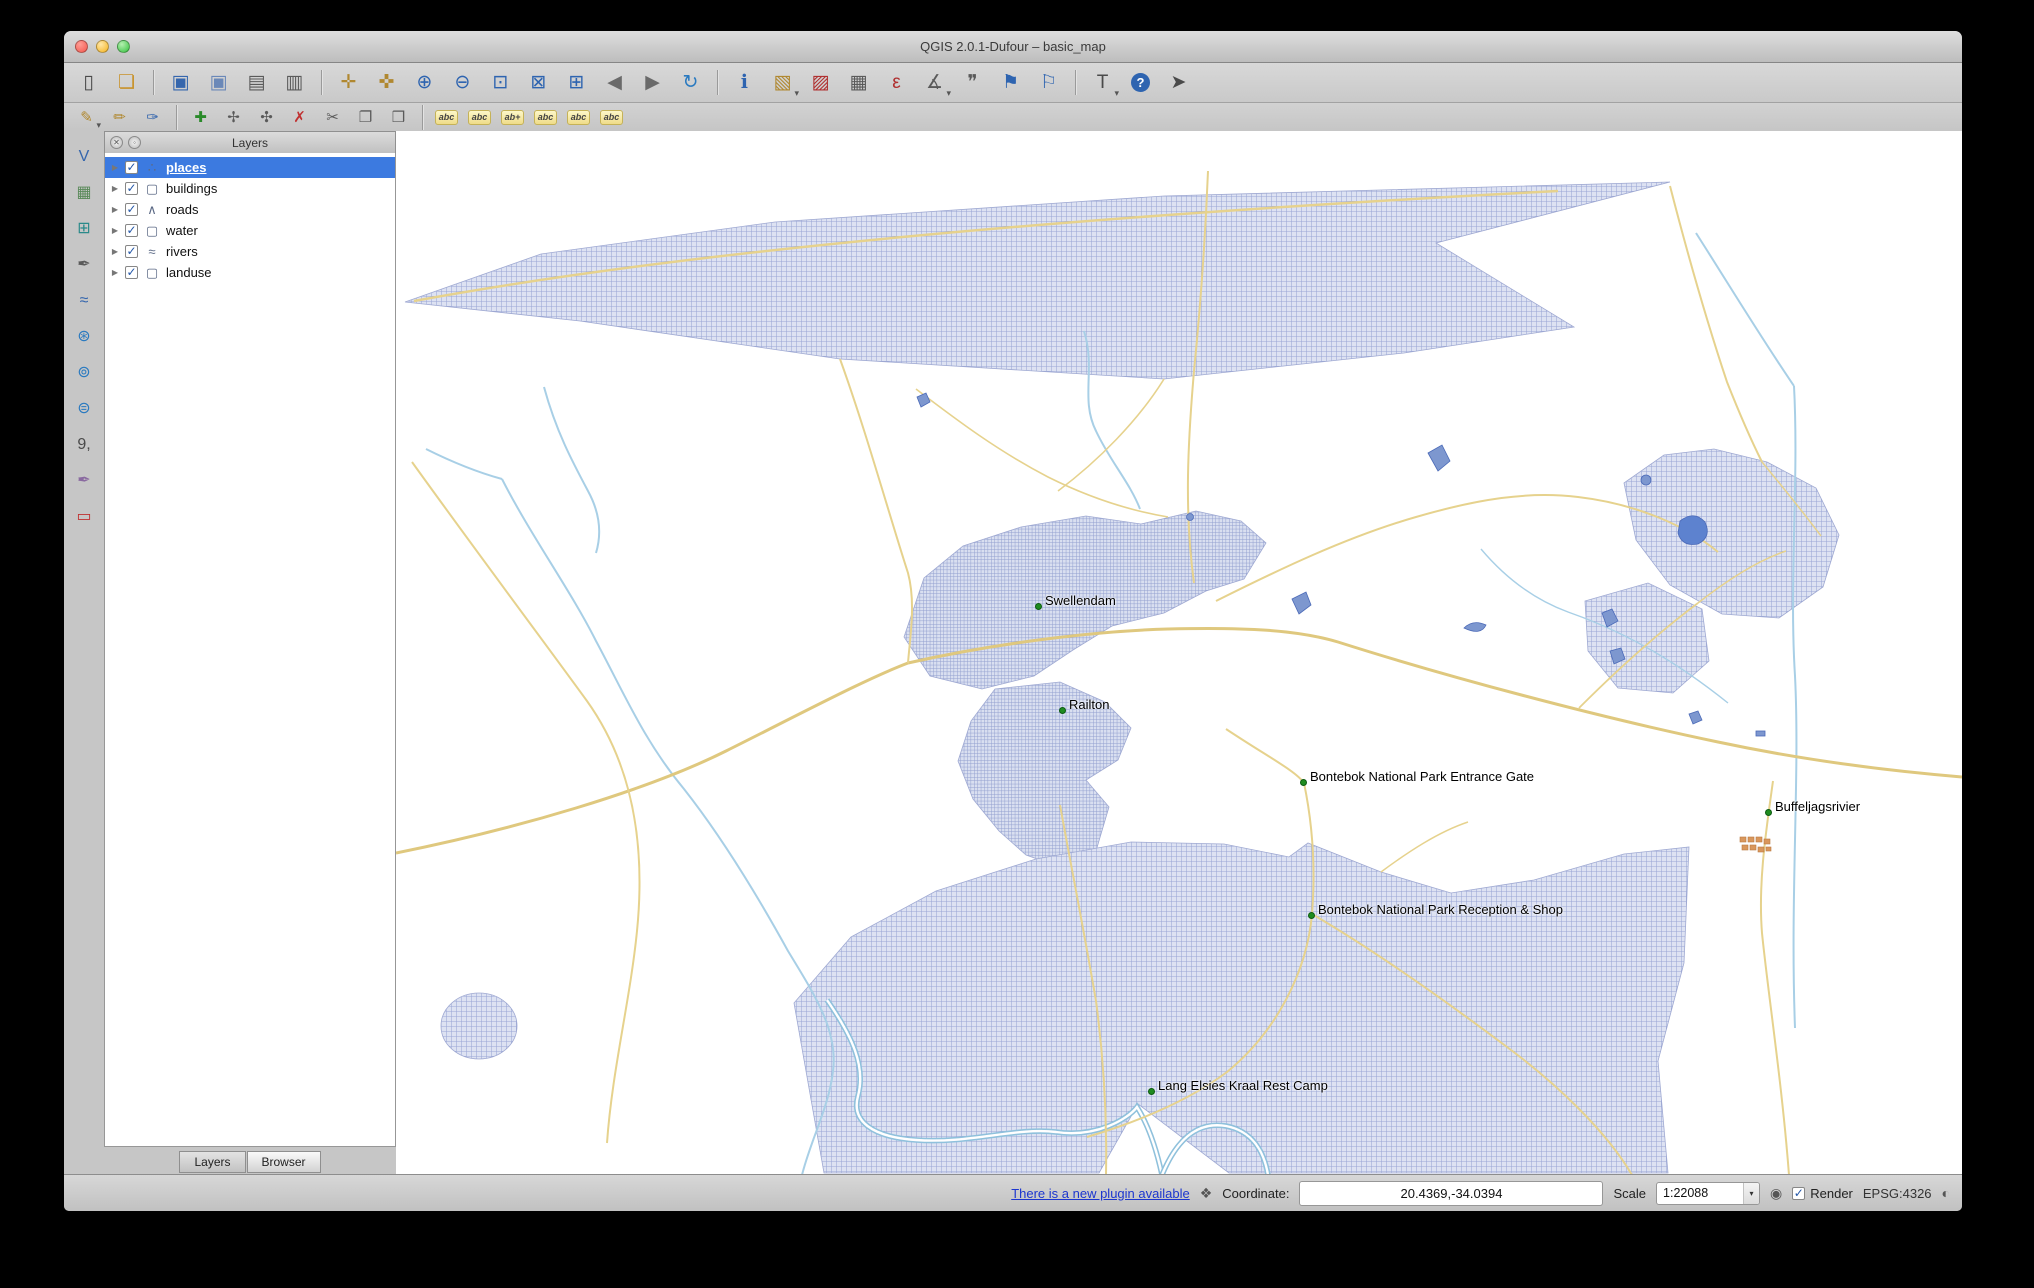 The height and width of the screenshot is (1288, 2034). I want to click on layer-tree: ▶ ∴ places ▶ ▢ buildings ▶ ∧ roads, so click(250, 650).